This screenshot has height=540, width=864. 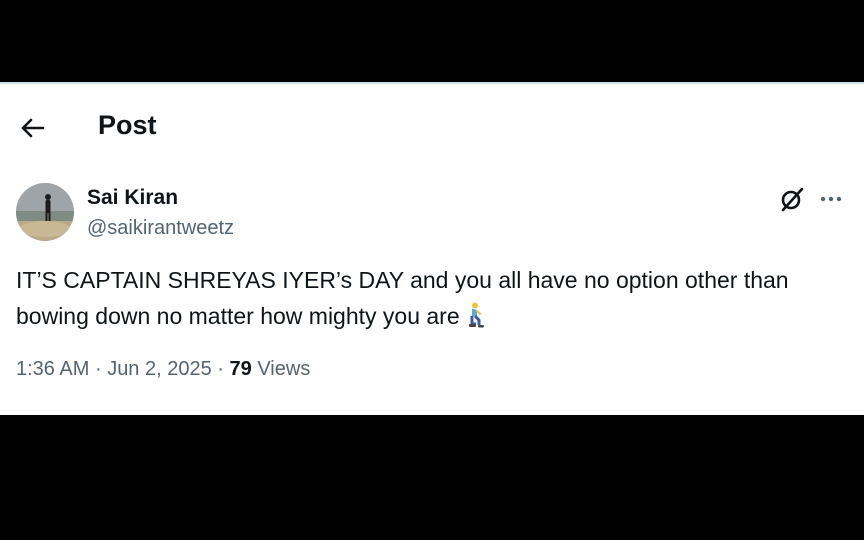 I want to click on back-button, so click(x=32, y=128).